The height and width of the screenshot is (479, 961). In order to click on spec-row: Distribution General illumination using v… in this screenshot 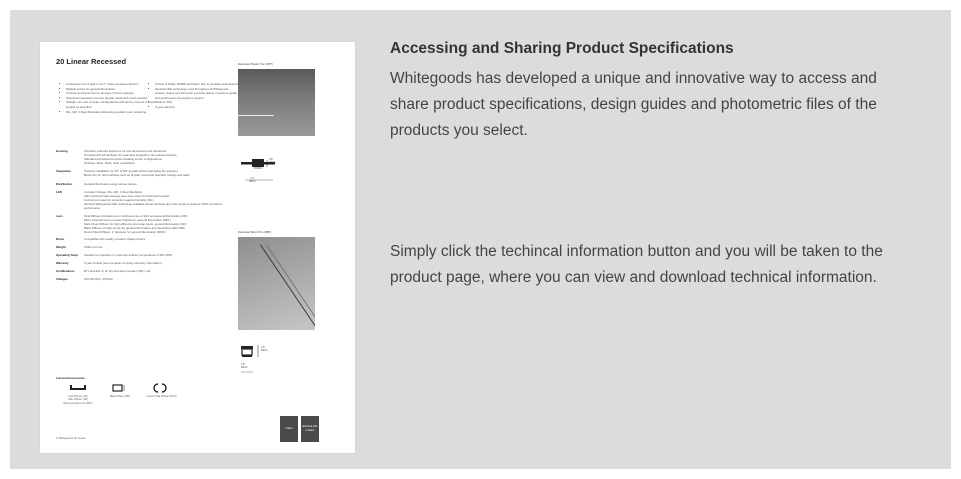, I will do `click(146, 185)`.